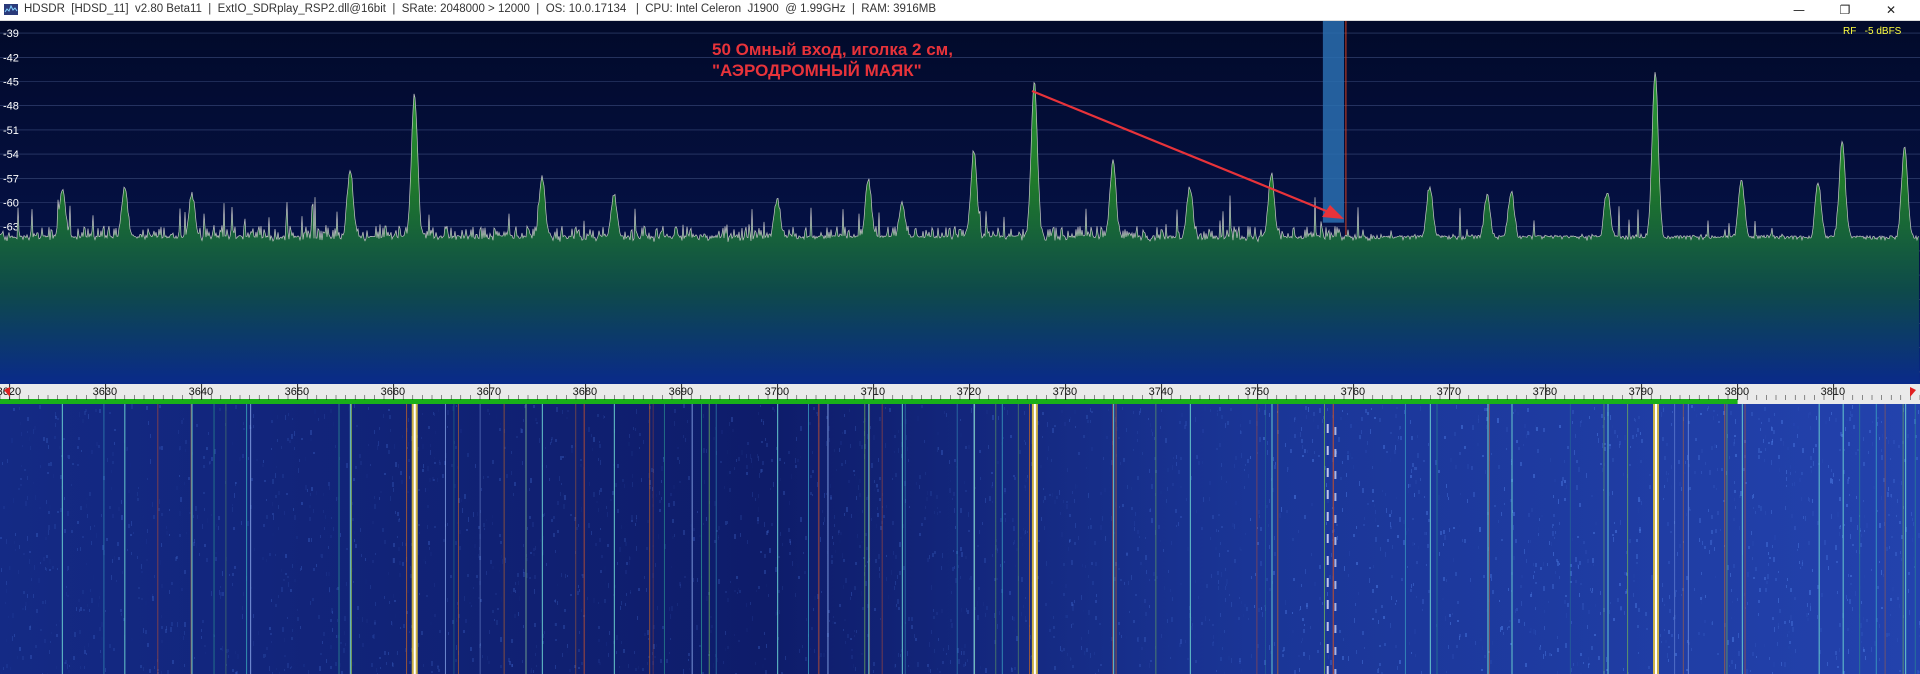  I want to click on x-tick-label: 3810, so click(1833, 392).